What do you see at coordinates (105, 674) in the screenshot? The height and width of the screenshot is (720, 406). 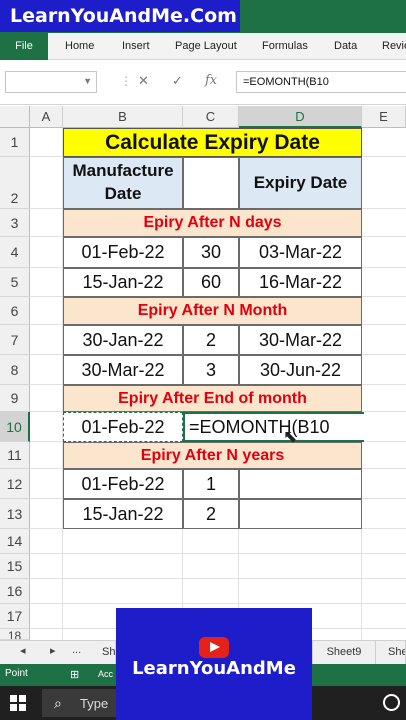 I see `accessibility-label: Acc` at bounding box center [105, 674].